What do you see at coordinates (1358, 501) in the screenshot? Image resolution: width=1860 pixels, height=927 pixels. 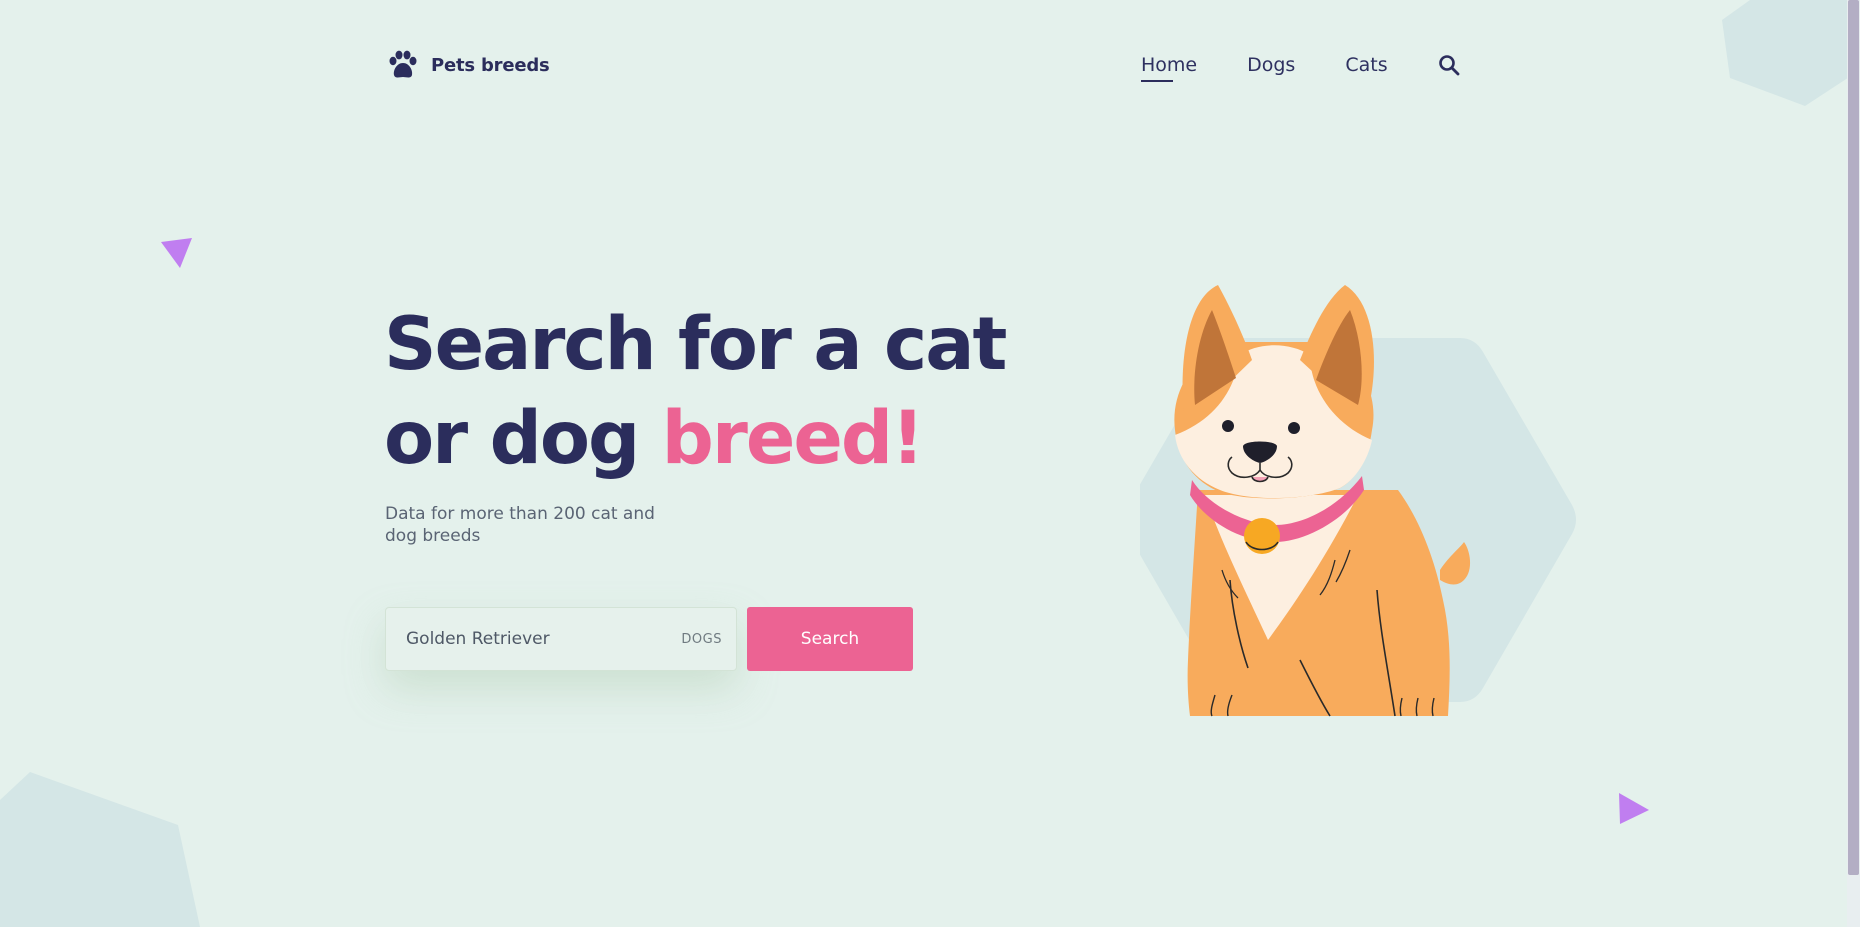 I see `corgi-illustration` at bounding box center [1358, 501].